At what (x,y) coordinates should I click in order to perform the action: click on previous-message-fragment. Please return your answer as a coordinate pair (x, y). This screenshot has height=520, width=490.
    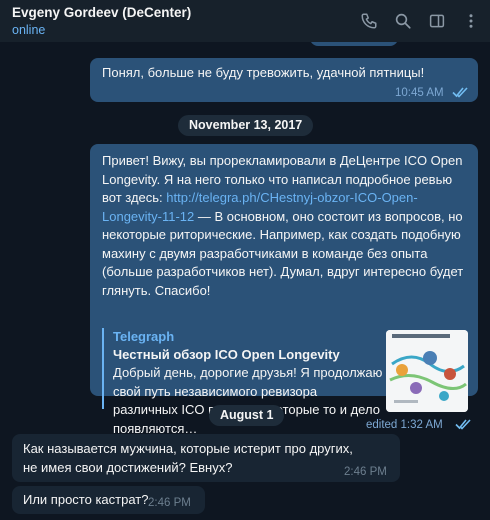
    Looking at the image, I should click on (354, 44).